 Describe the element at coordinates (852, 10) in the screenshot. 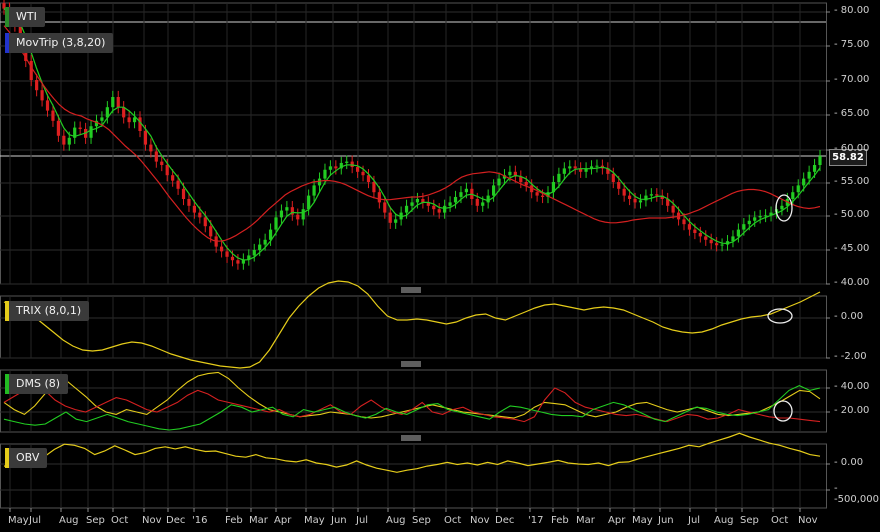

I see `y-tick-label: - 80.00` at that location.